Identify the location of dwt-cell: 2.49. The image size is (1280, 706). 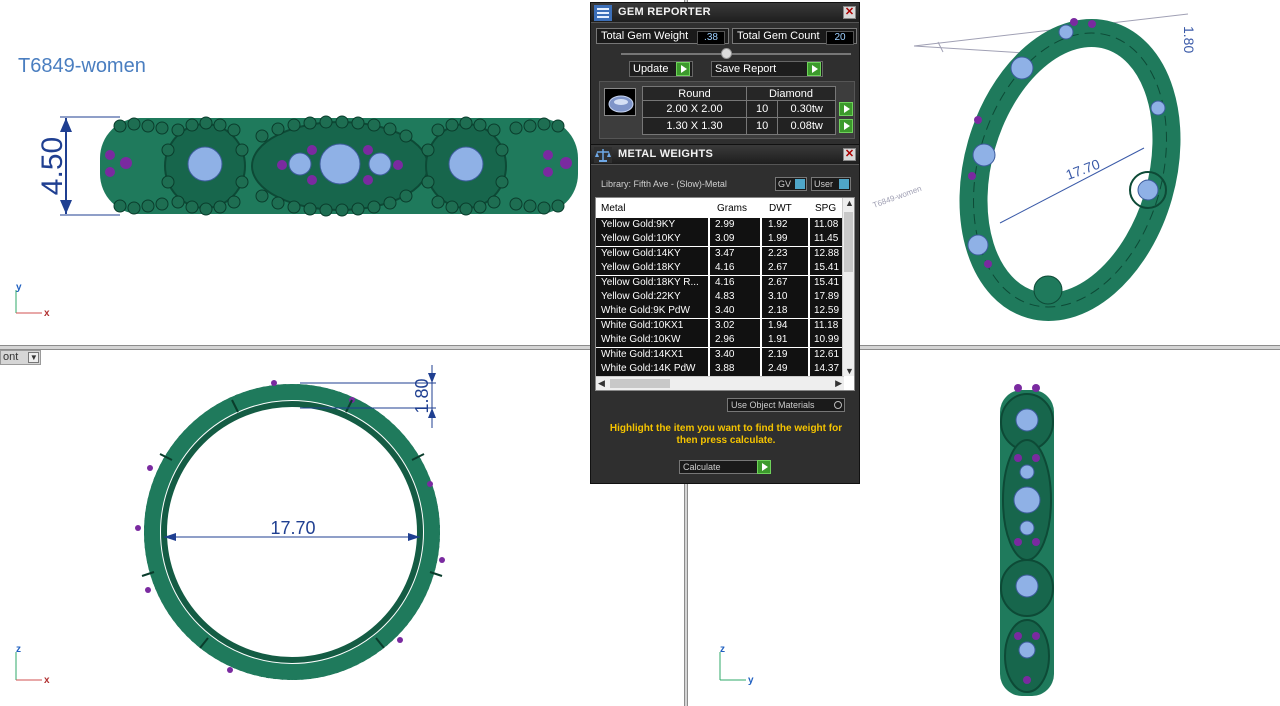
(778, 368).